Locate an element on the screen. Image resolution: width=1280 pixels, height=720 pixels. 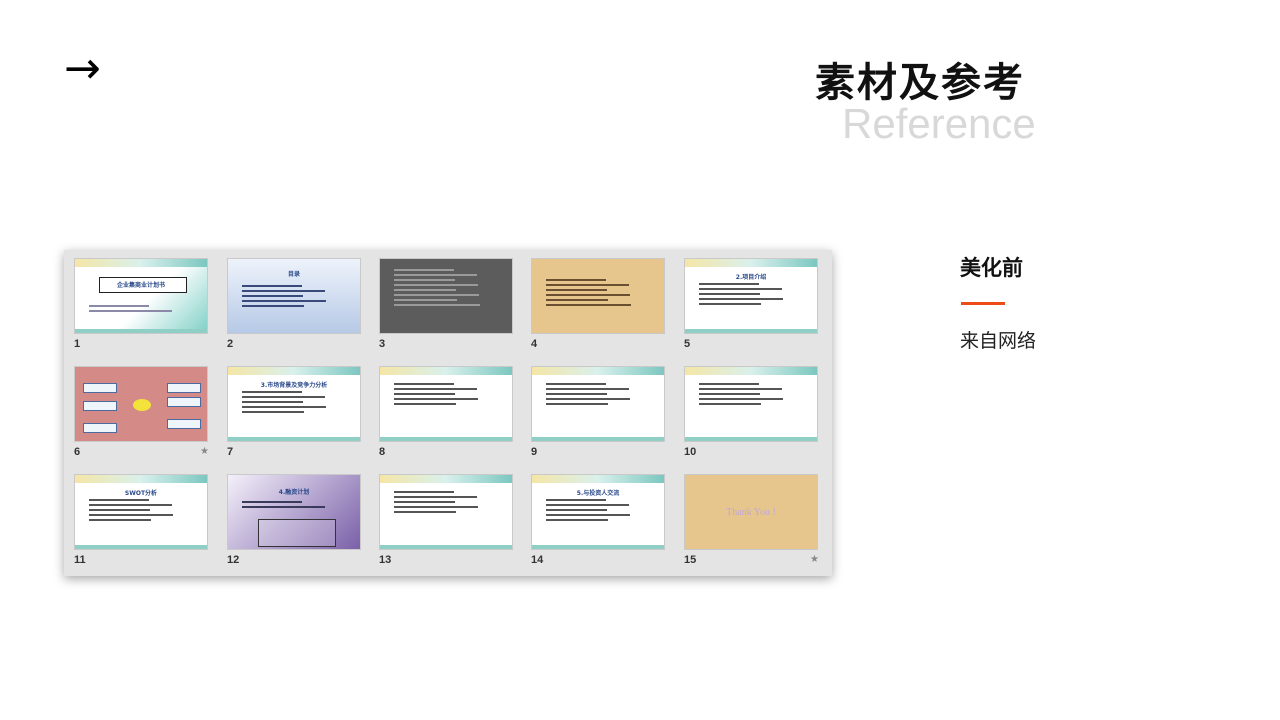
slide-thumbnail-15: Thank You ! is located at coordinates (751, 512).